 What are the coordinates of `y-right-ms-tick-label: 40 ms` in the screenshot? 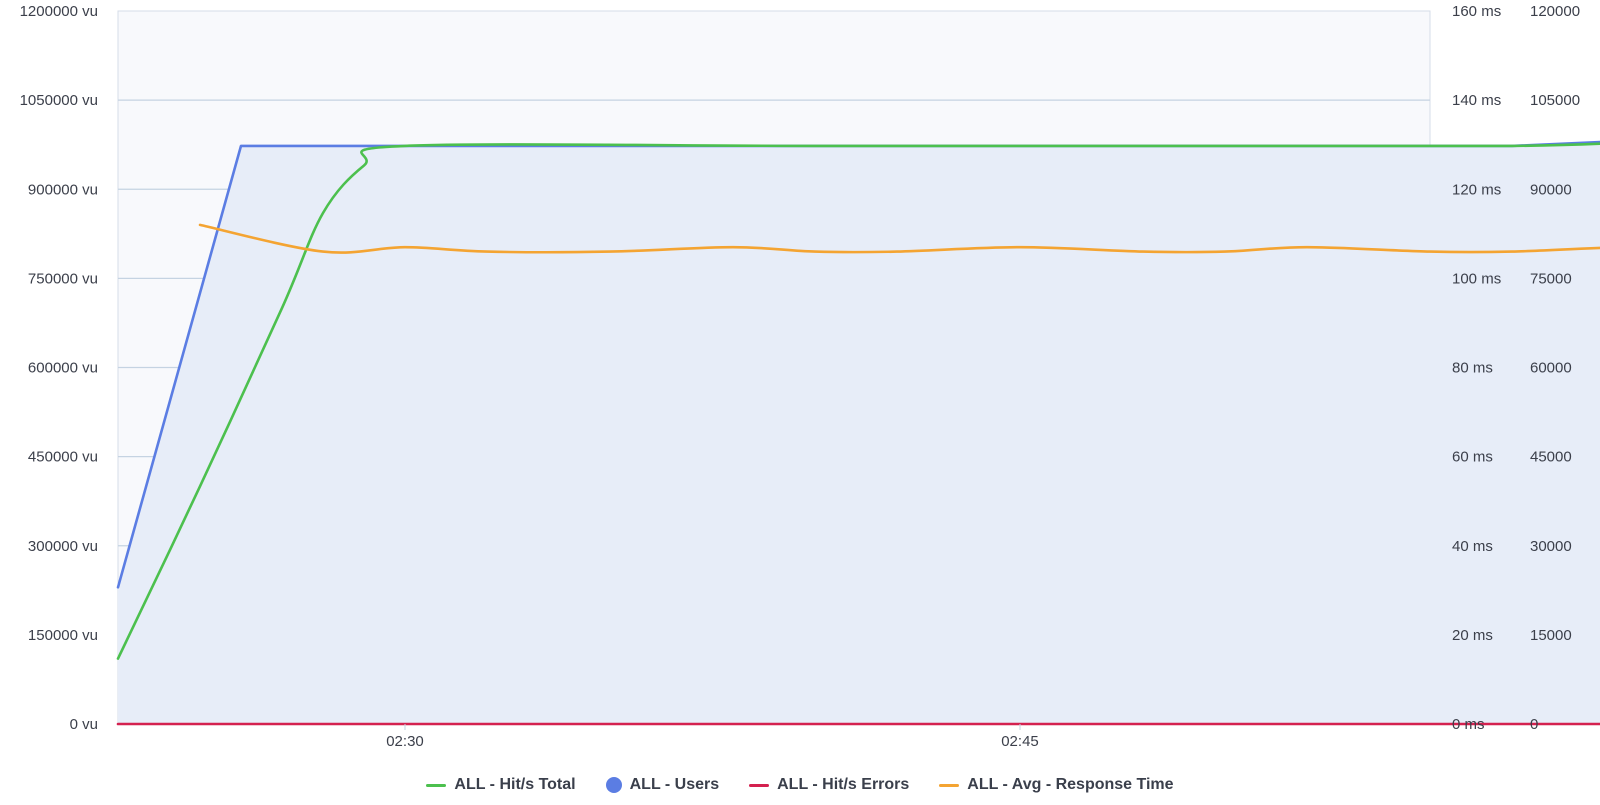 It's located at (1472, 546).